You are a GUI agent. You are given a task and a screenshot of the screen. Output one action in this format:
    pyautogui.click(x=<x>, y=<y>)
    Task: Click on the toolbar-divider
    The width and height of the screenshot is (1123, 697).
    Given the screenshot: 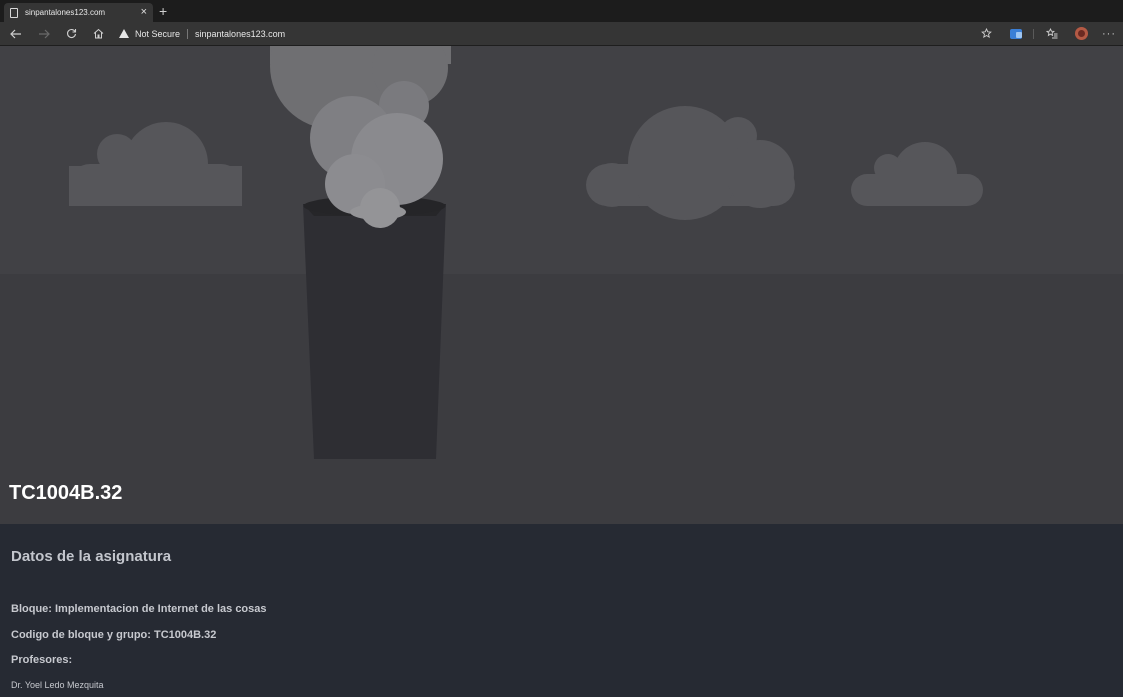 What is the action you would take?
    pyautogui.click(x=1033, y=34)
    